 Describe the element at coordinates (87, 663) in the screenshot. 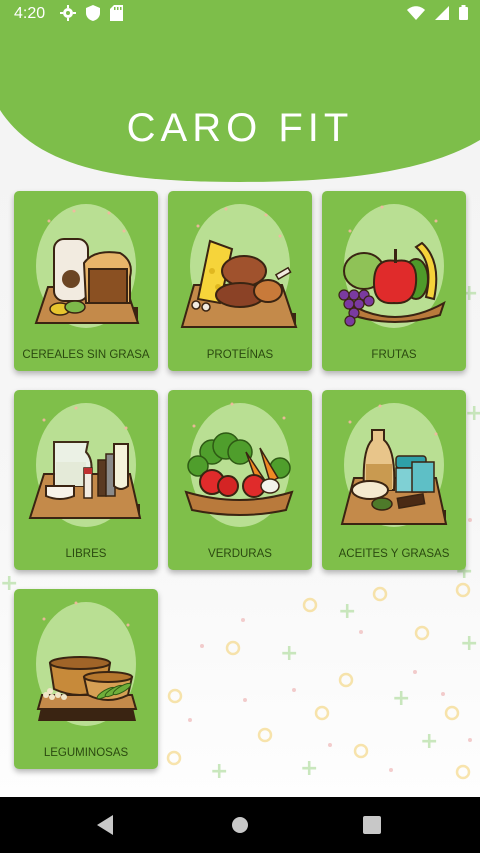

I see `legumes-bowls-icon` at that location.